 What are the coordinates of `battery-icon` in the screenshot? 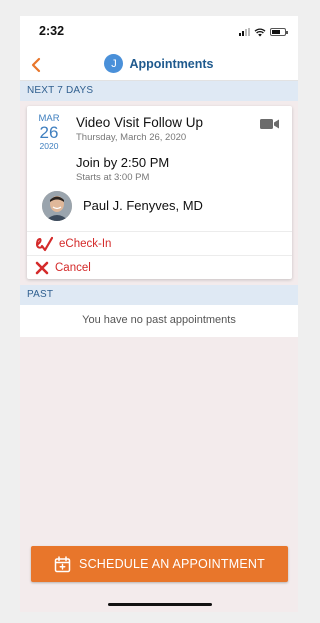 It's located at (279, 32).